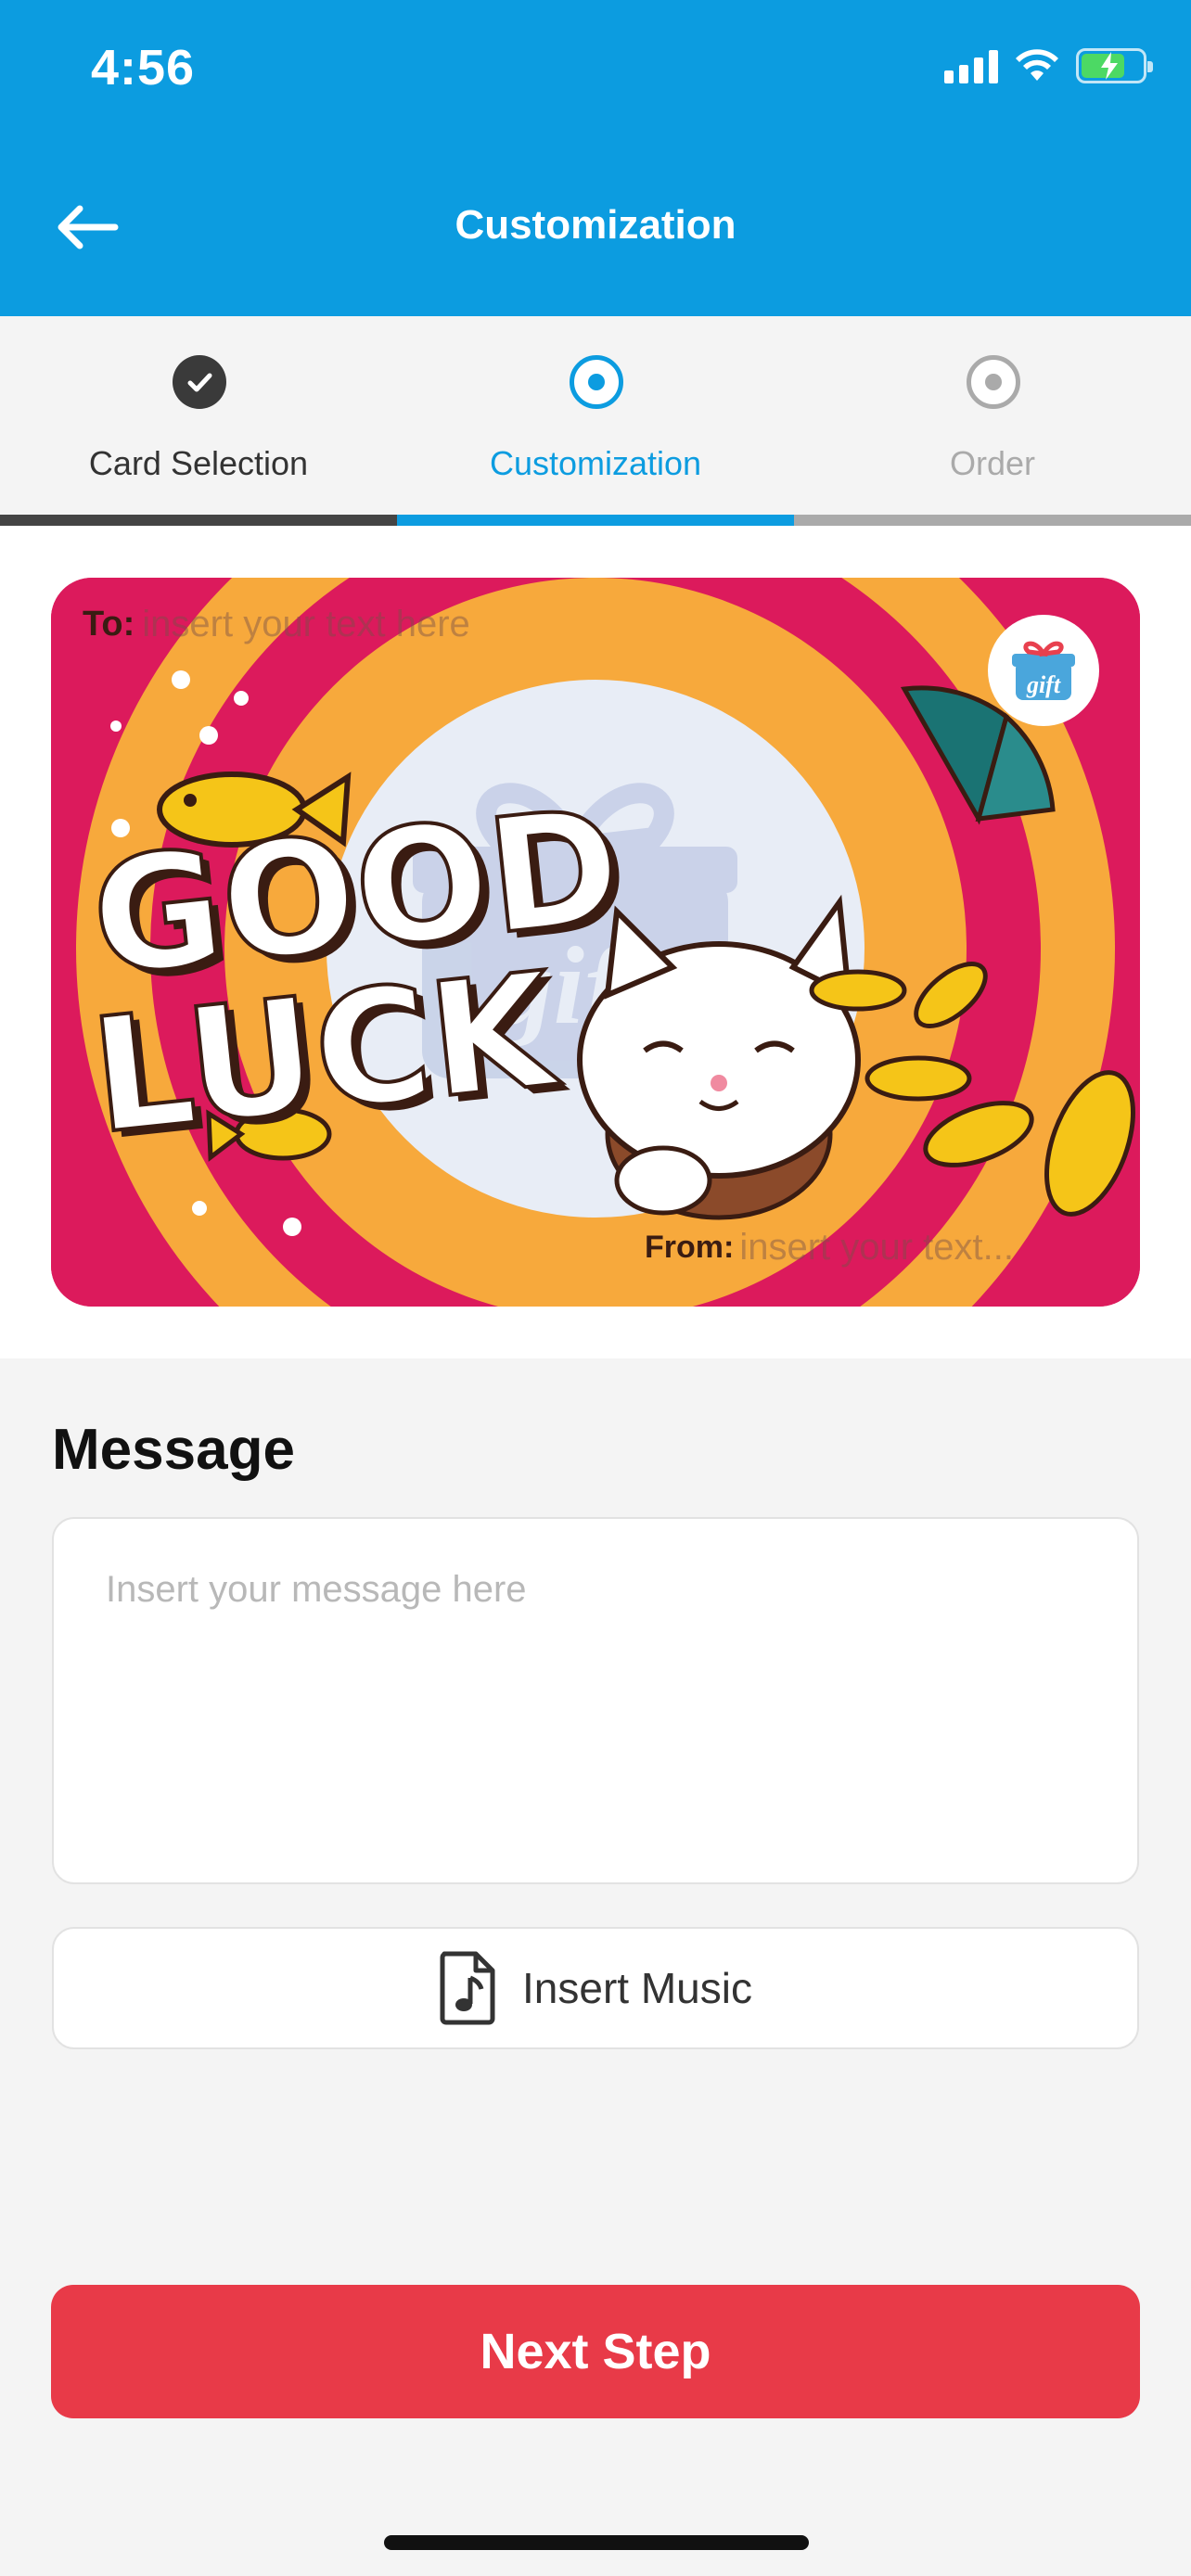  Describe the element at coordinates (597, 382) in the screenshot. I see `radio-active-icon` at that location.